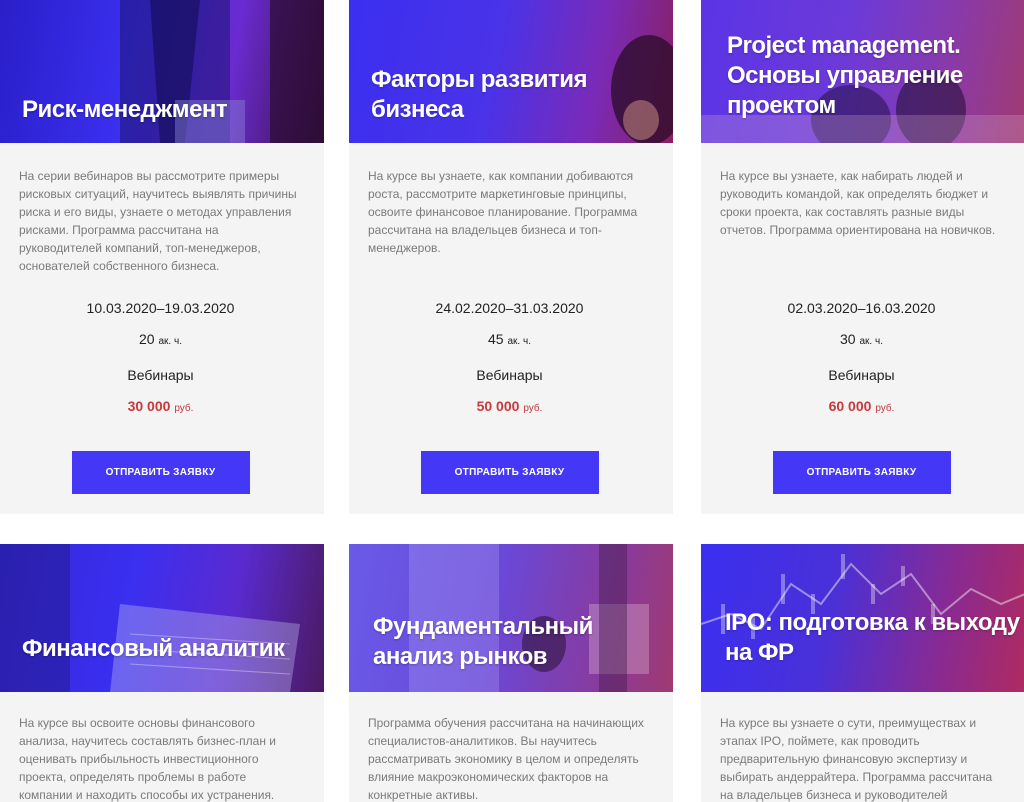  What do you see at coordinates (483, 641) in the screenshot?
I see `course-title: Фундаментальный анализ рынков` at bounding box center [483, 641].